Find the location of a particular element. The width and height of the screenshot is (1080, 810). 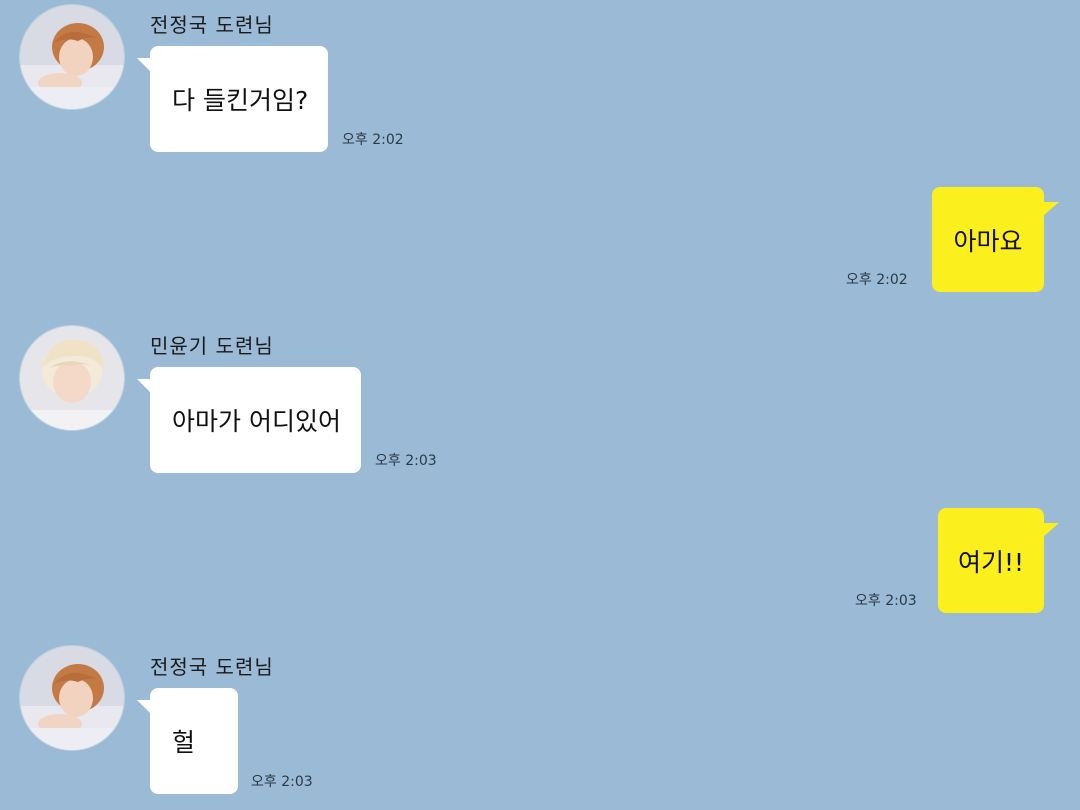

message-text: 다 들킨거임? is located at coordinates (240, 100).